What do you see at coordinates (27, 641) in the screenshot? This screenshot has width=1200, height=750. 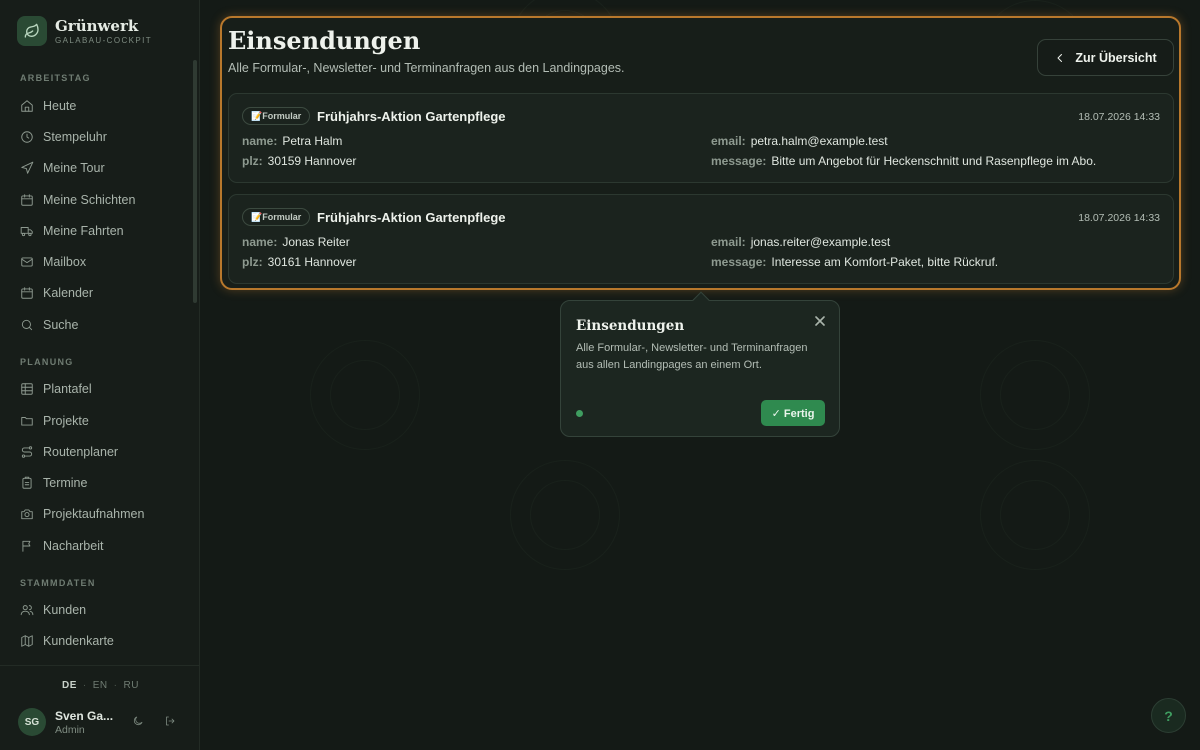 I see `map-icon` at bounding box center [27, 641].